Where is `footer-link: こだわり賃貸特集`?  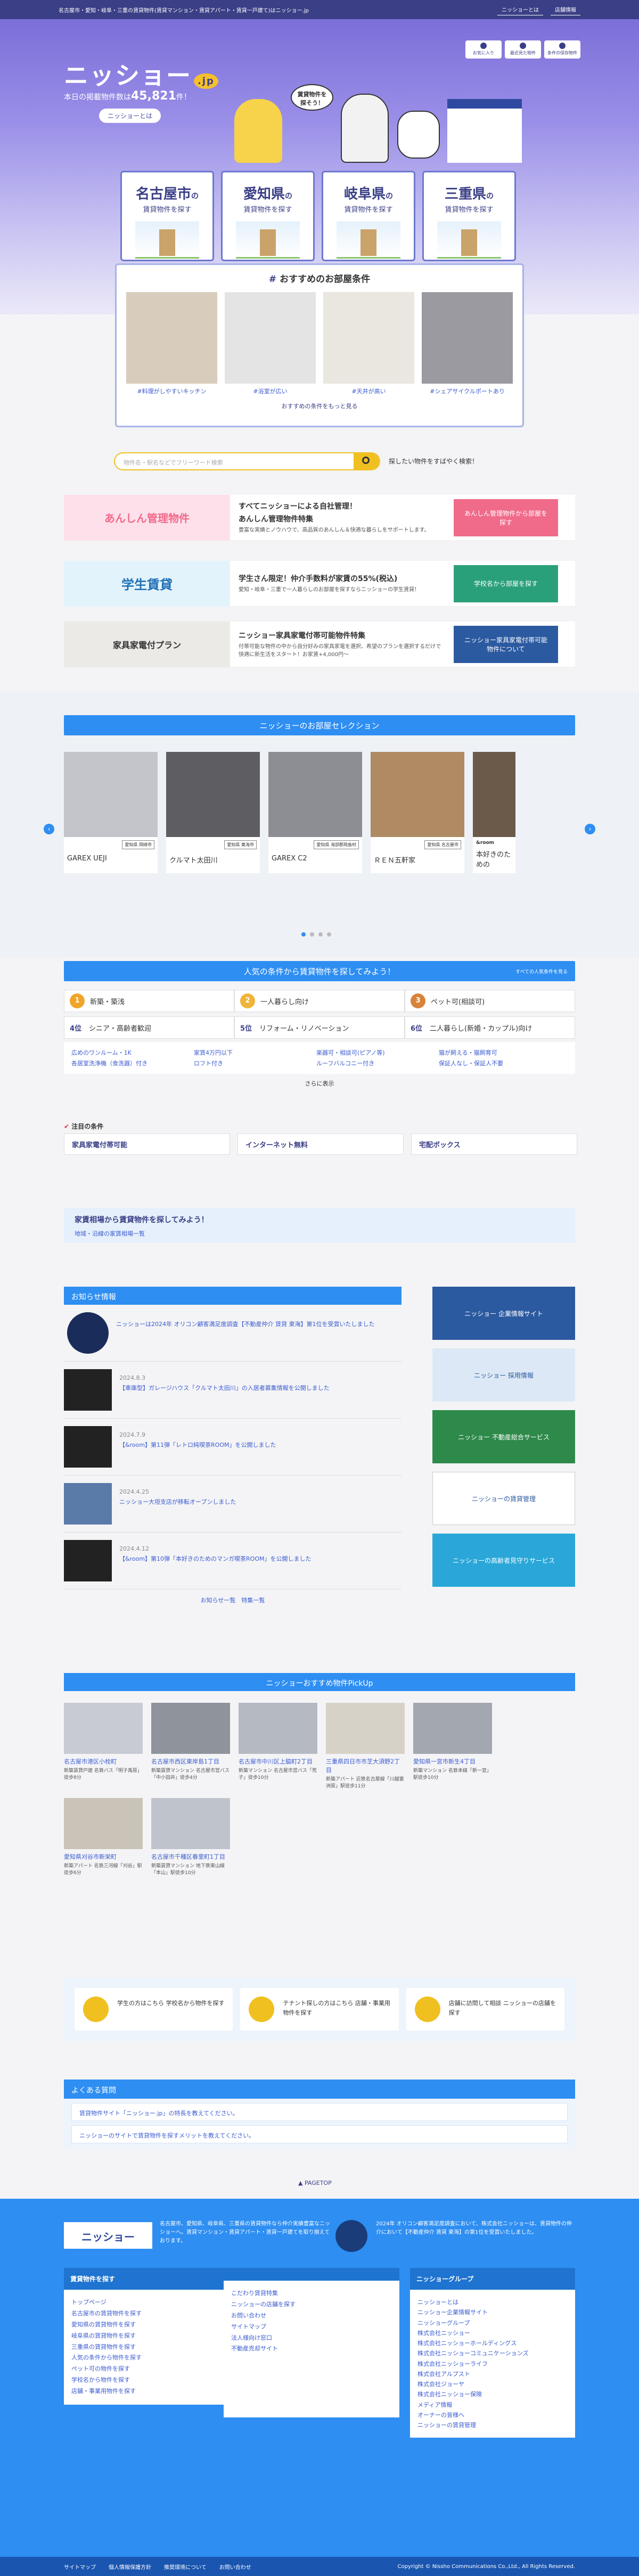
footer-link: こだわり賃貸特集 is located at coordinates (311, 2293).